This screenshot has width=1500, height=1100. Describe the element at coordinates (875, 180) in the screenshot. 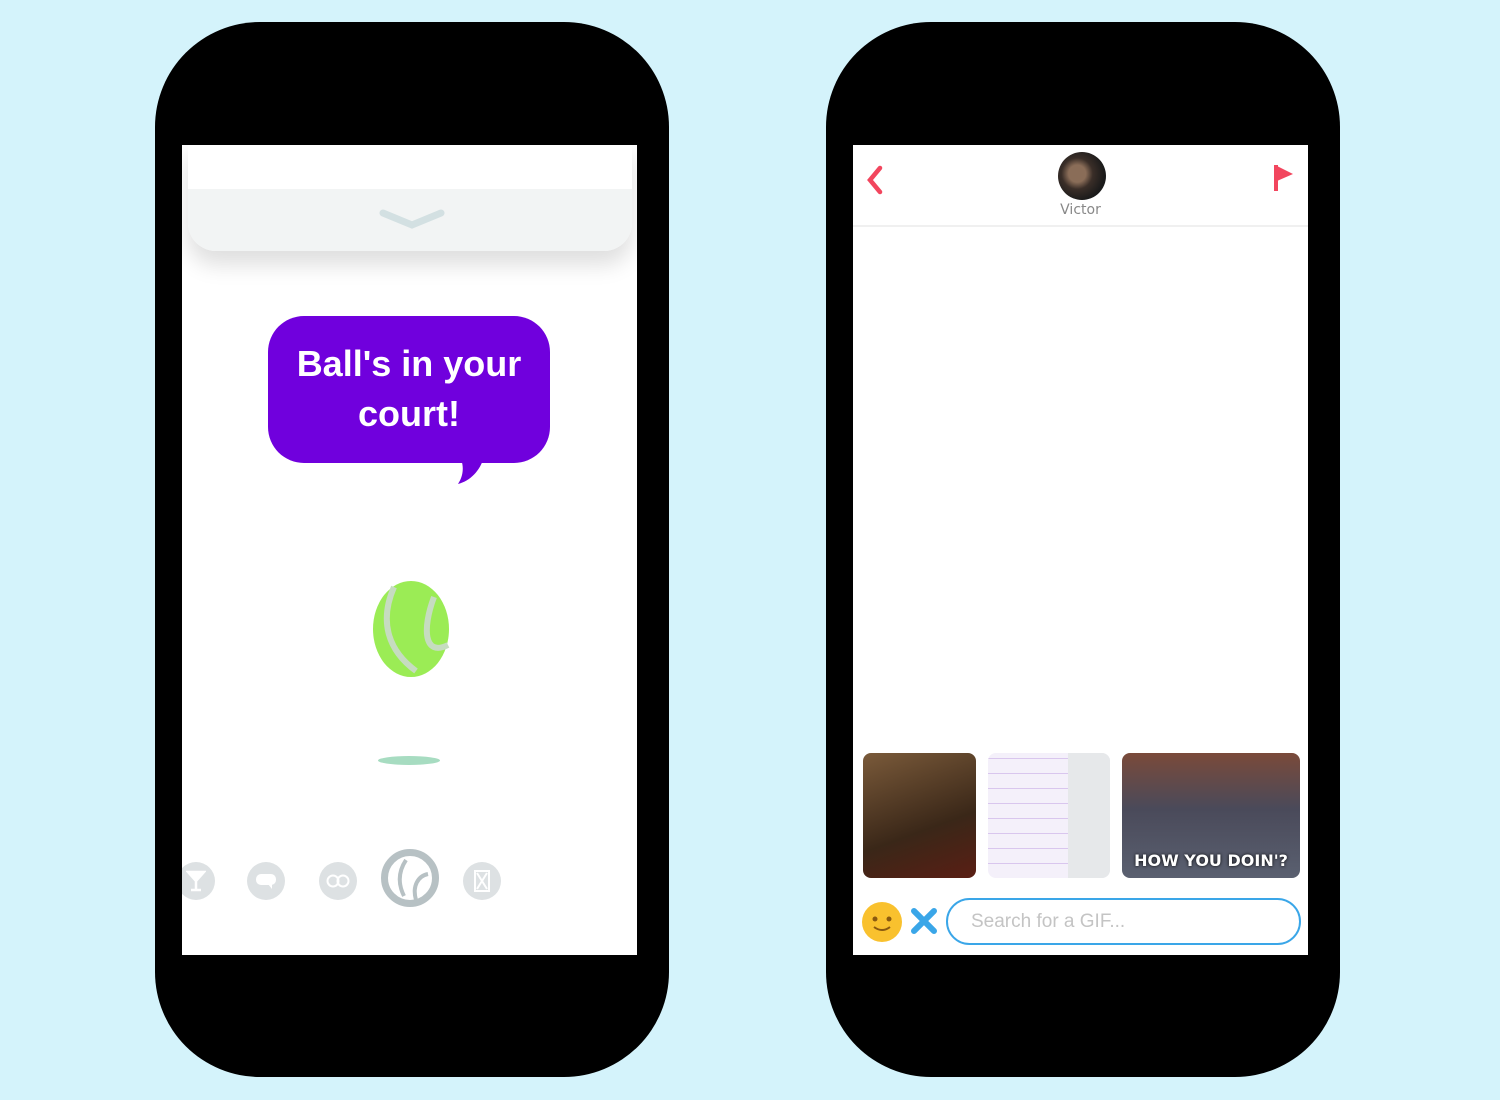

I see `chevron-left-icon` at that location.